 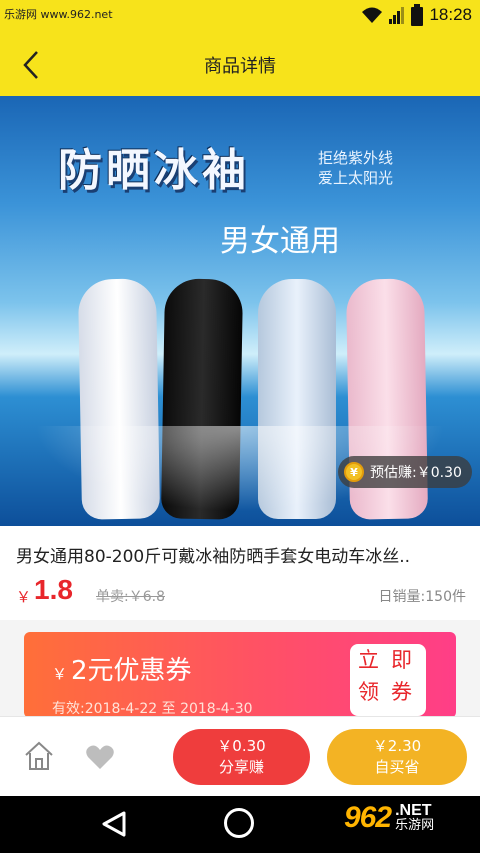 I want to click on heart-icon, so click(x=100, y=757).